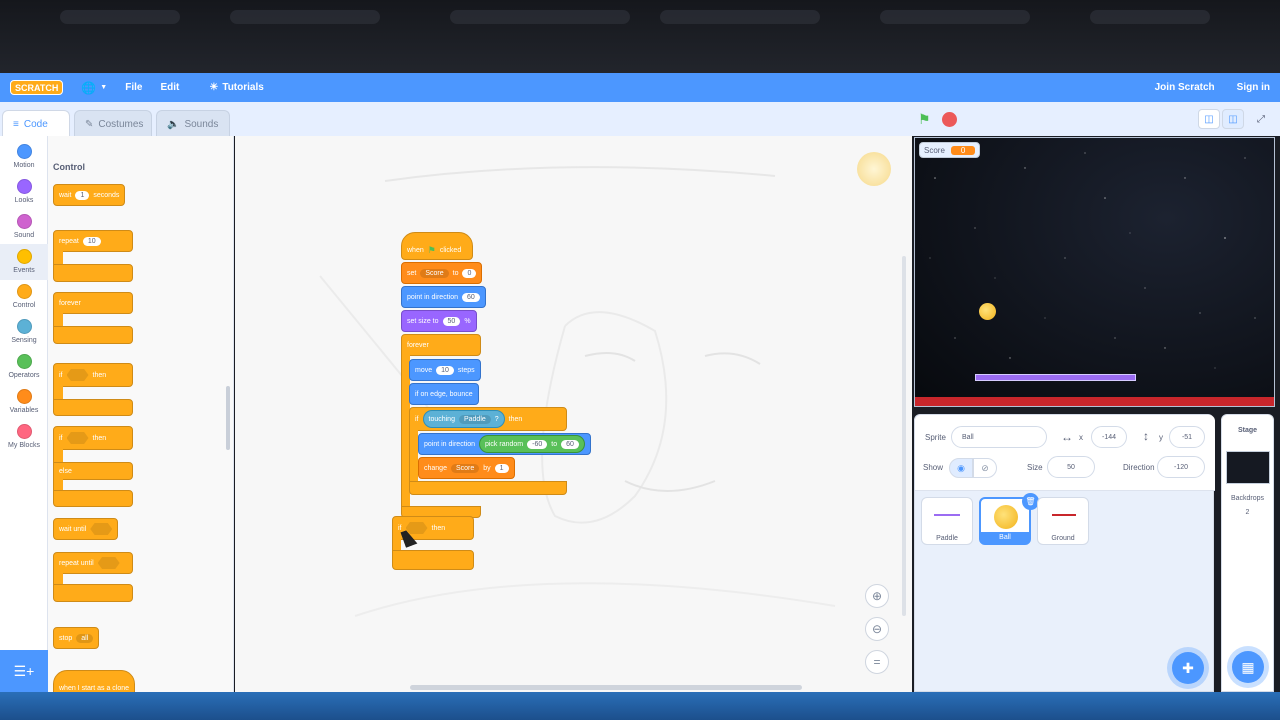 The width and height of the screenshot is (1280, 720). Describe the element at coordinates (570, 444) in the screenshot. I see `random-to-input: 60` at that location.